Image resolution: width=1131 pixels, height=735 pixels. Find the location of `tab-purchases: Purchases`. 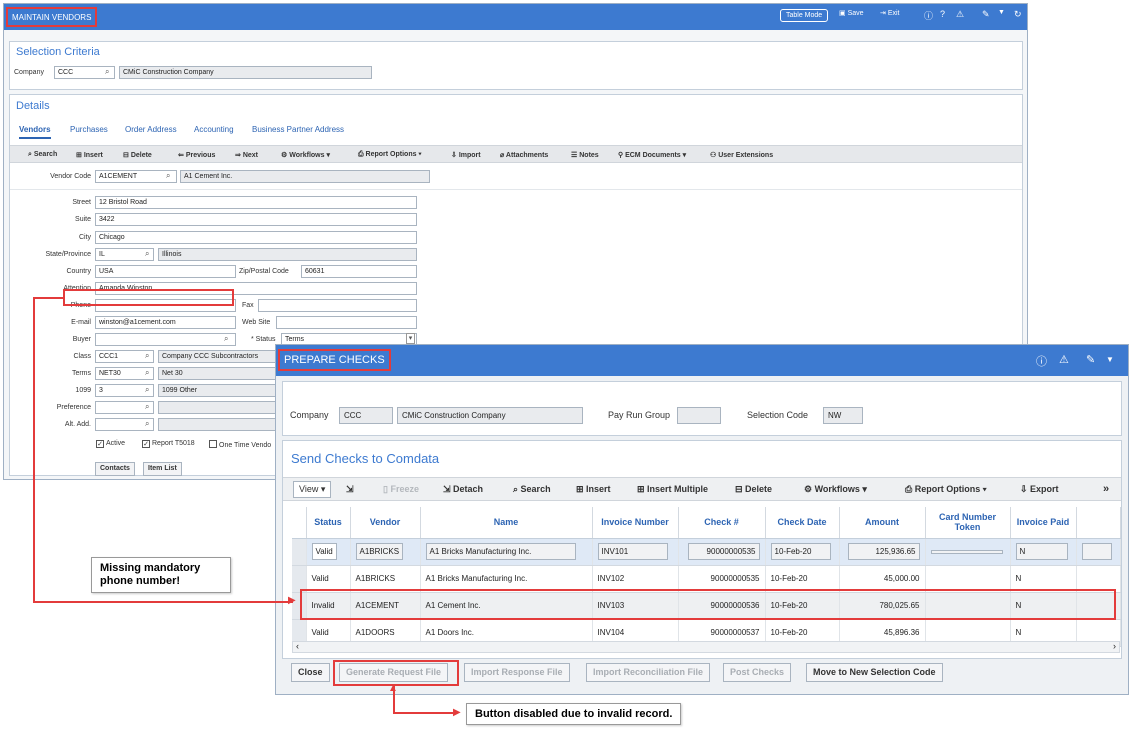

tab-purchases: Purchases is located at coordinates (89, 129).